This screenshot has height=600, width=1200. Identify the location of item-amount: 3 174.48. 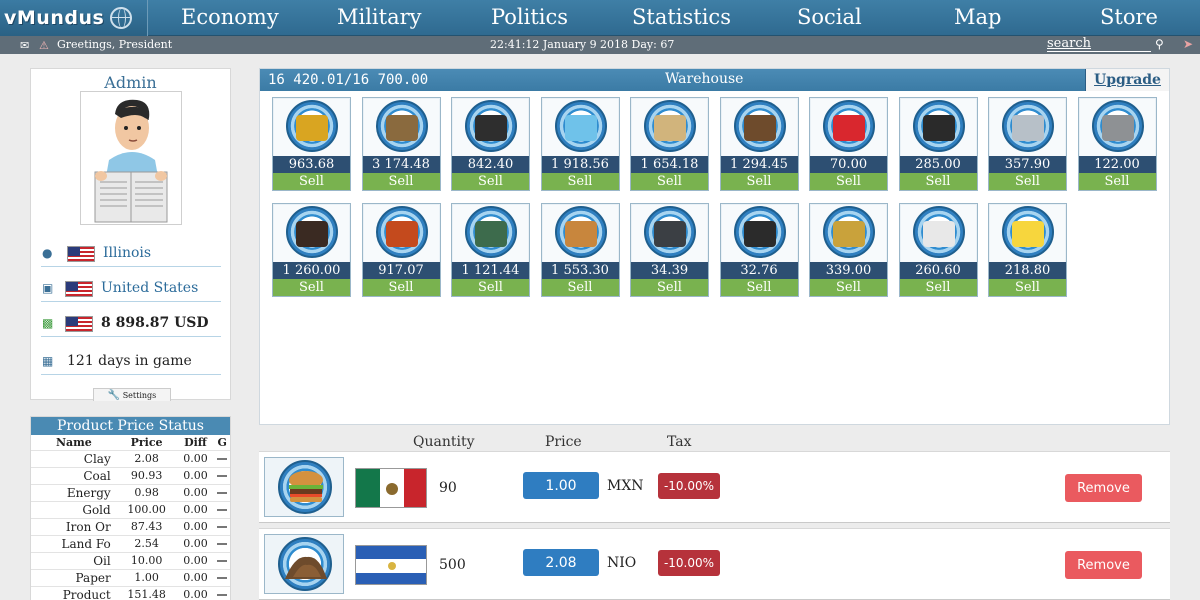
(401, 164).